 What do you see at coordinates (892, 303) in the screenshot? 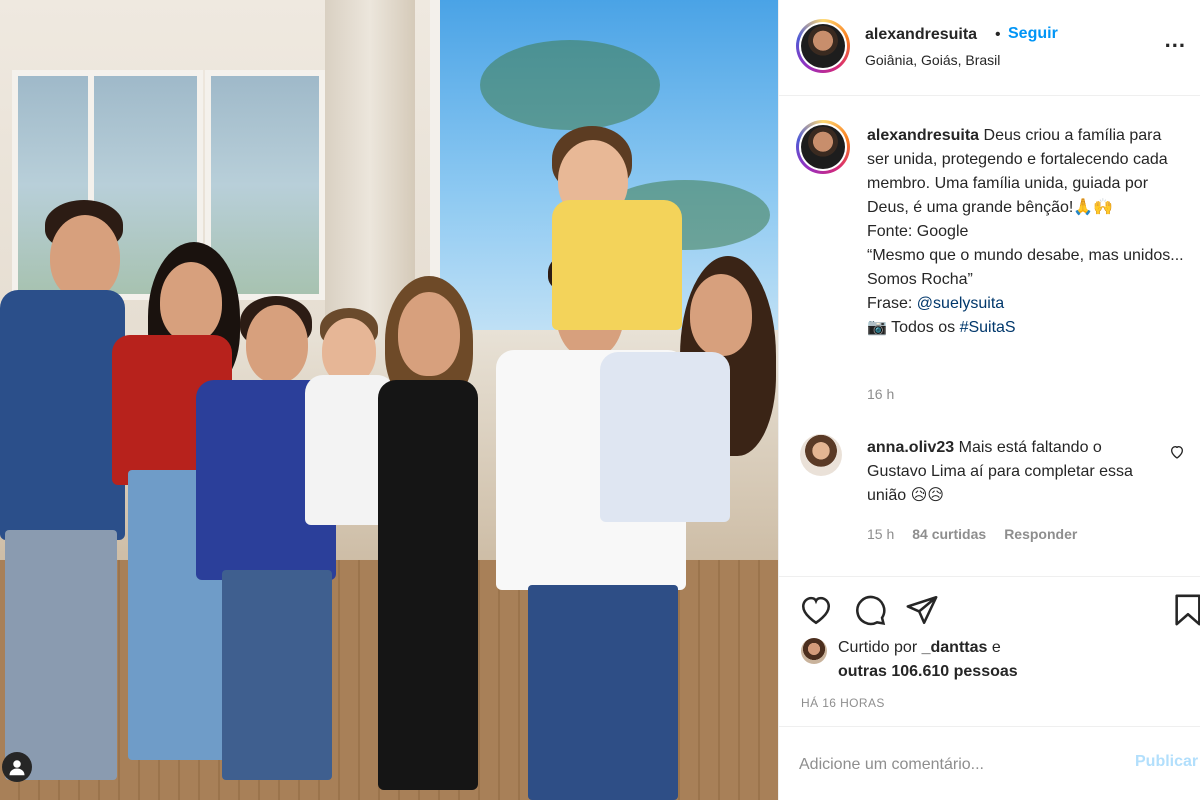
I see `caption-frase-label: Frase:` at bounding box center [892, 303].